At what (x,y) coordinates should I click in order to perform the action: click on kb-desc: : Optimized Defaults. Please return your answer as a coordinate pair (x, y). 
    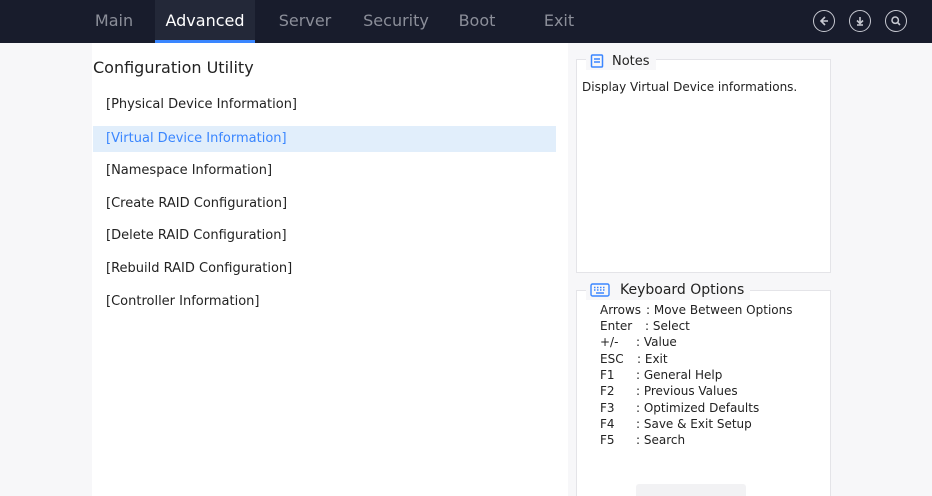
    Looking at the image, I should click on (698, 408).